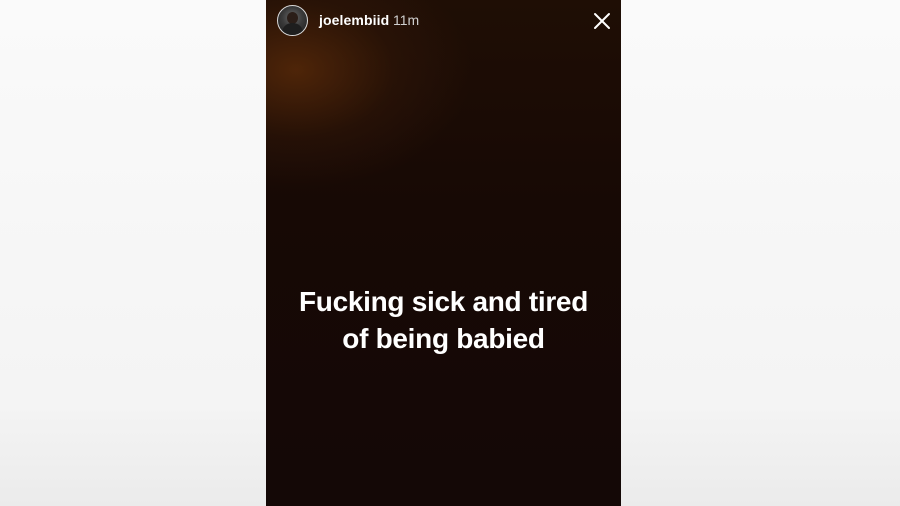 The width and height of the screenshot is (900, 506). What do you see at coordinates (406, 20) in the screenshot?
I see `story-timestamp: 11m` at bounding box center [406, 20].